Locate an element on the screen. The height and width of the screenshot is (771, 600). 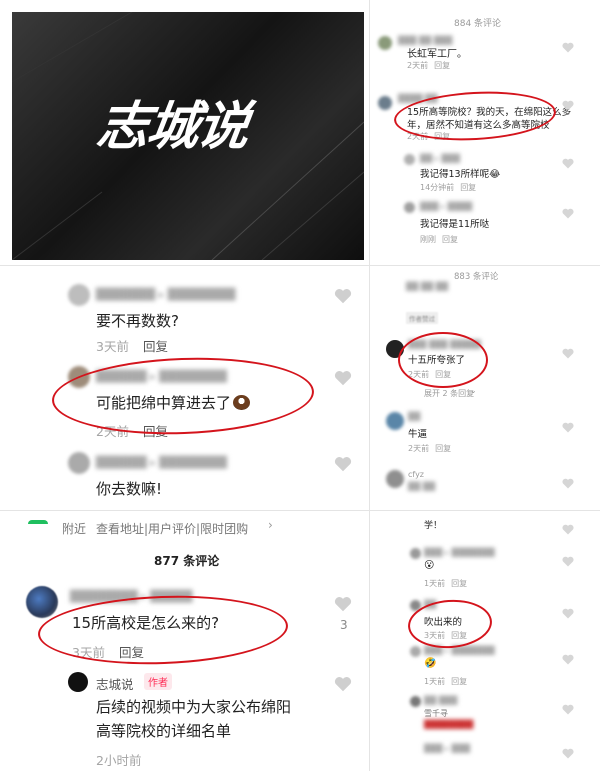
comment-text: 十五所夸张了 is located at coordinates (437, 360).